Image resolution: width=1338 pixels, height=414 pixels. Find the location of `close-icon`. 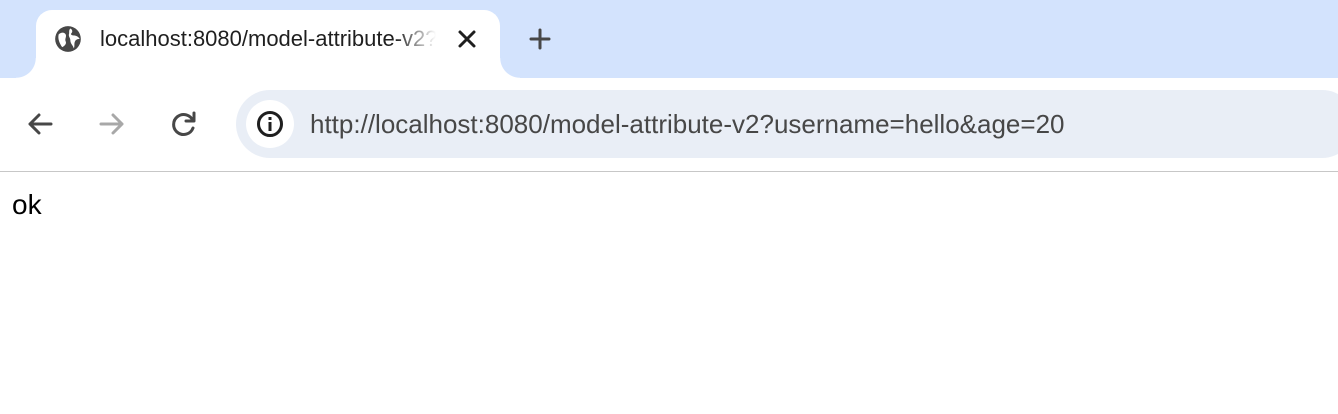

close-icon is located at coordinates (467, 39).